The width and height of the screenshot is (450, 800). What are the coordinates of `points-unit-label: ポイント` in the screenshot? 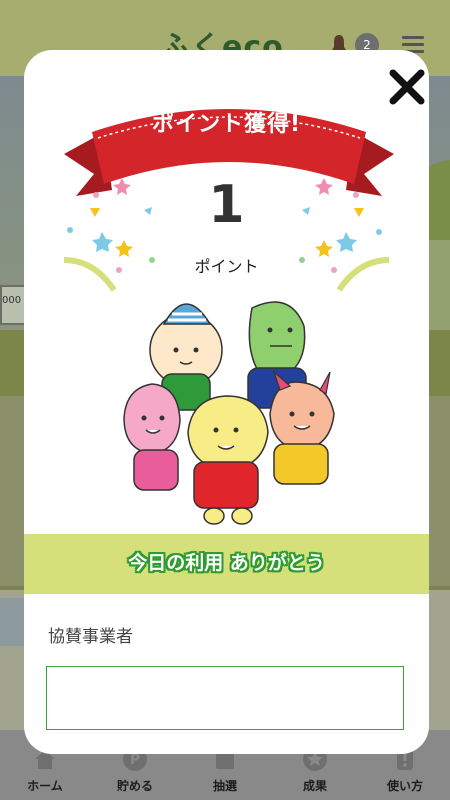 It's located at (226, 266).